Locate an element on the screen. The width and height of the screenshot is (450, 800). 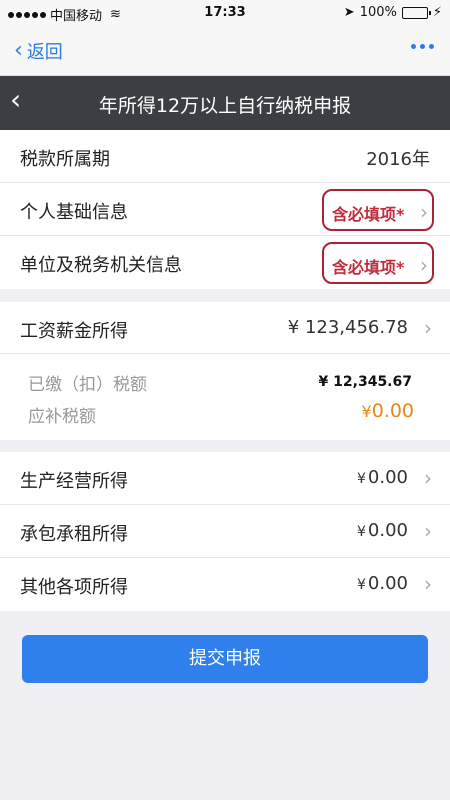
list-item: 承包承租所得 ¥0.00 › is located at coordinates (225, 531).